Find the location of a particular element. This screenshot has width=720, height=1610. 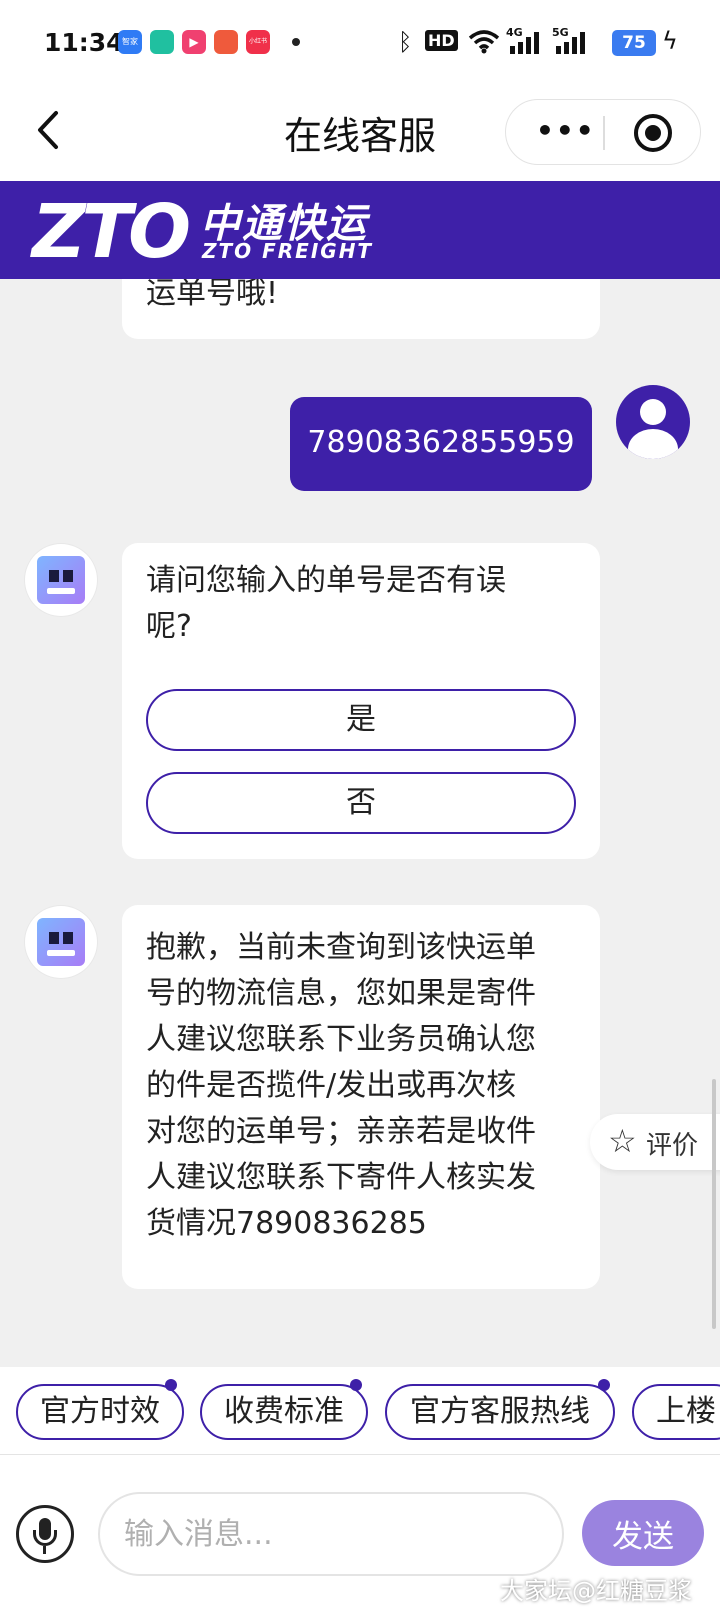

input-bar: 发送 大家坛@红糖豆浆 is located at coordinates (360, 1533).